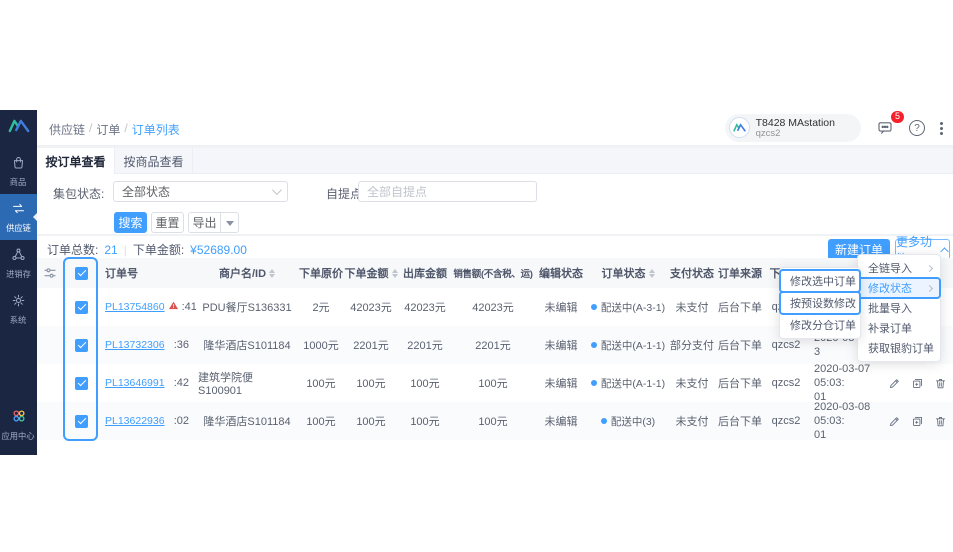 This screenshot has height=552, width=953. Describe the element at coordinates (156, 129) in the screenshot. I see `breadcrumb-item: 订单列表` at that location.